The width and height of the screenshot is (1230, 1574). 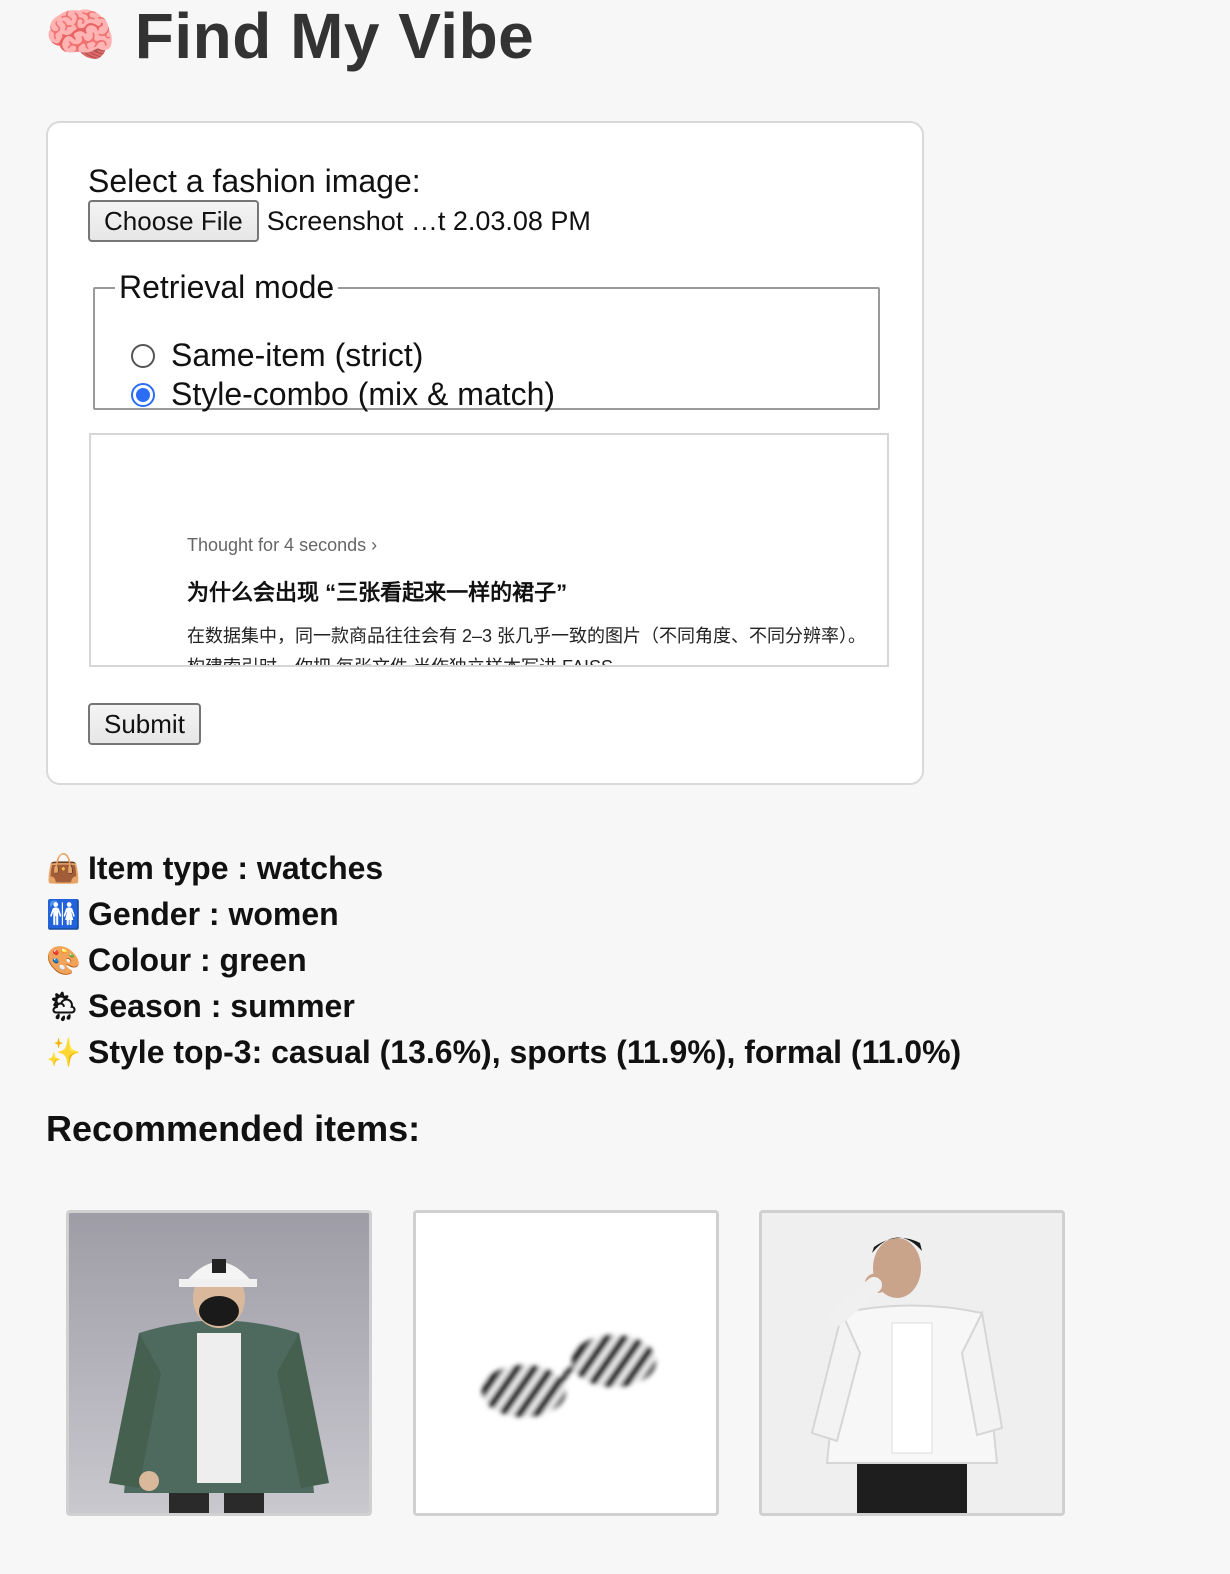 What do you see at coordinates (143, 394) in the screenshot?
I see `style-combo-radio` at bounding box center [143, 394].